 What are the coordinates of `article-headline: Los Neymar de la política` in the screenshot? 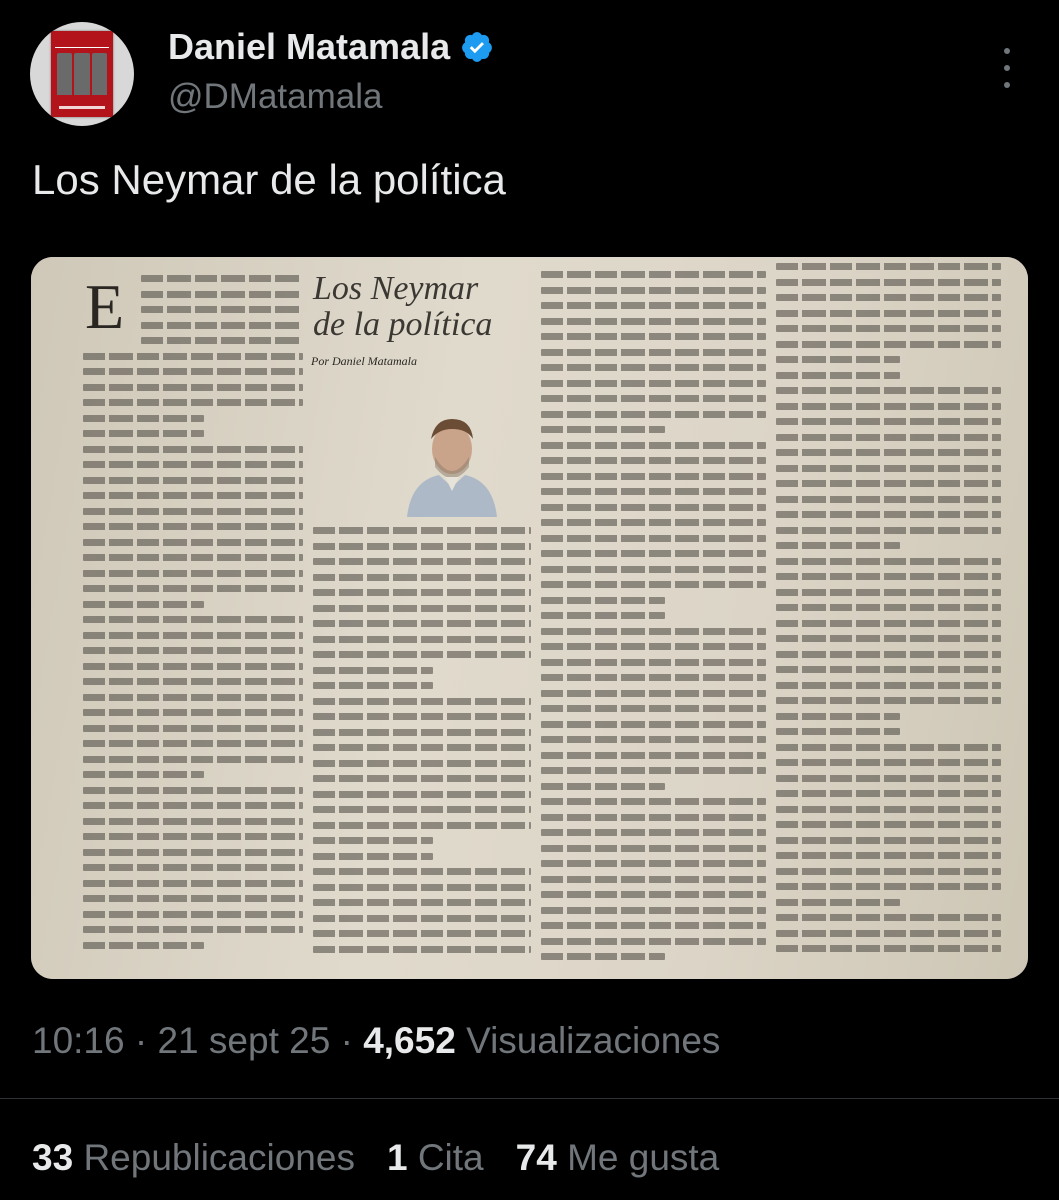 It's located at (402, 307).